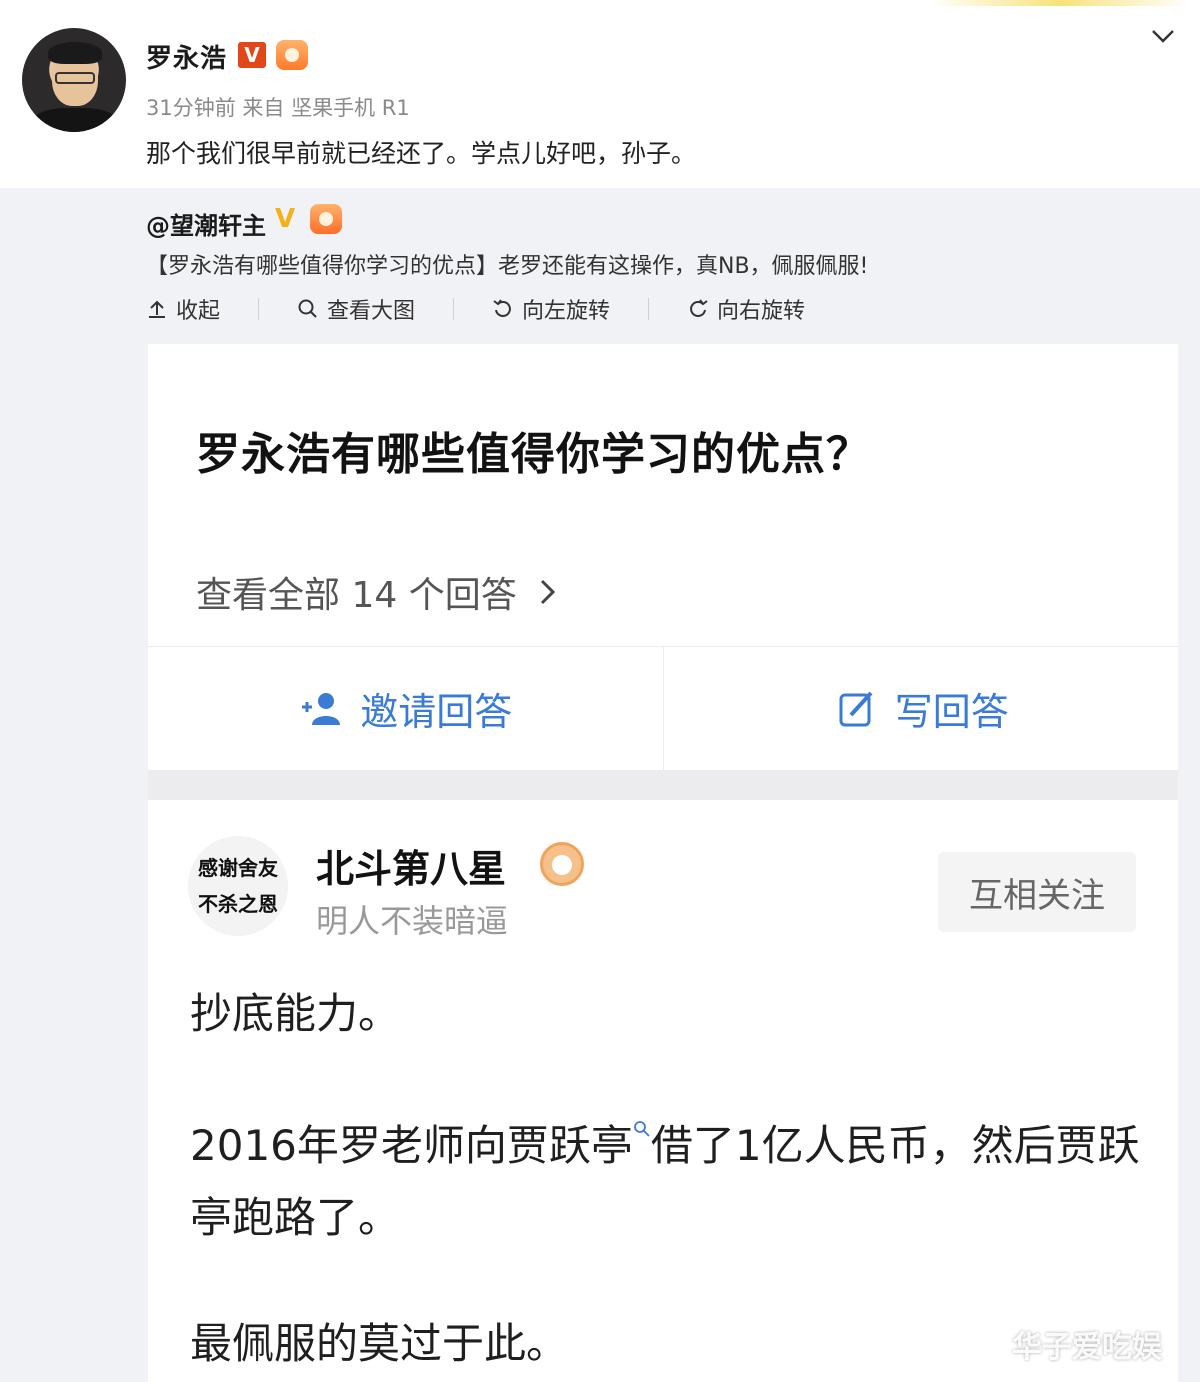  What do you see at coordinates (411, 1145) in the screenshot?
I see `answer-text-part: 2016年罗老师向贾跃亭` at bounding box center [411, 1145].